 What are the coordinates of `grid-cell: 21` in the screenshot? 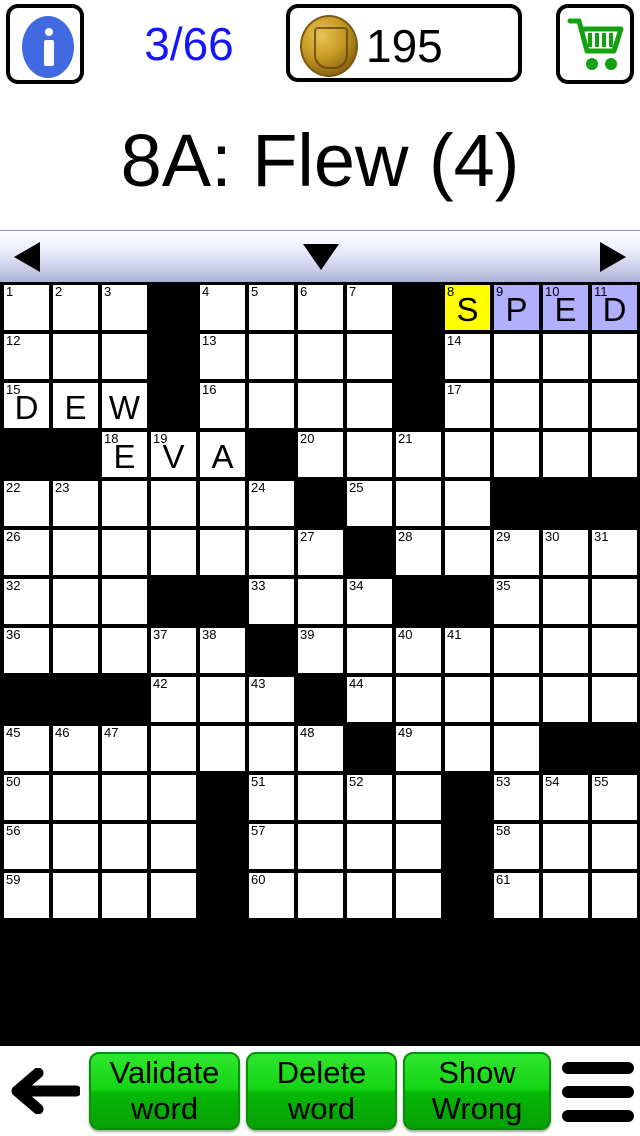 It's located at (418, 454).